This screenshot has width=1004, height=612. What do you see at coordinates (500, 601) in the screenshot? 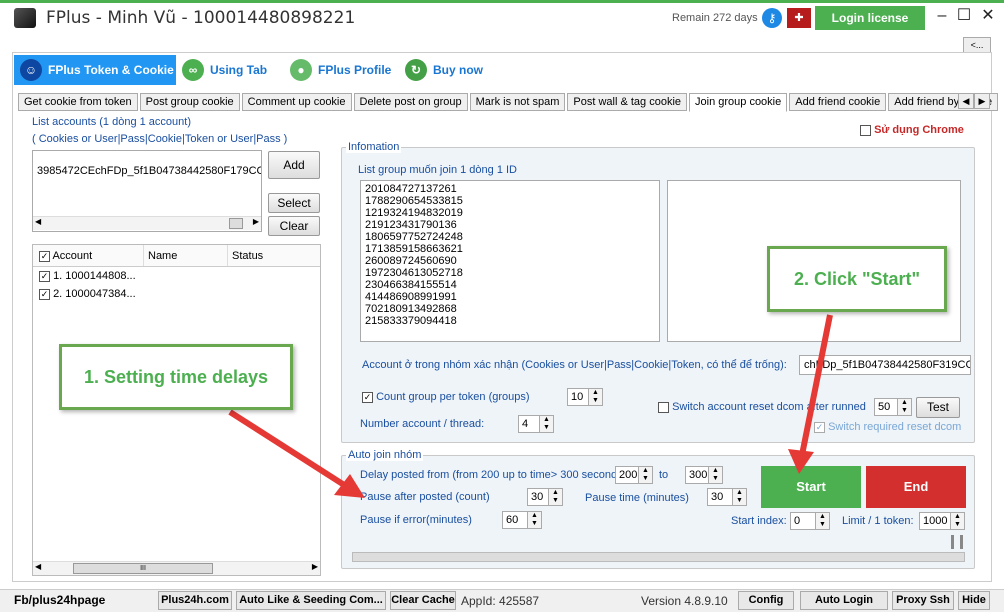
I see `app-id: AppId: 425587` at bounding box center [500, 601].